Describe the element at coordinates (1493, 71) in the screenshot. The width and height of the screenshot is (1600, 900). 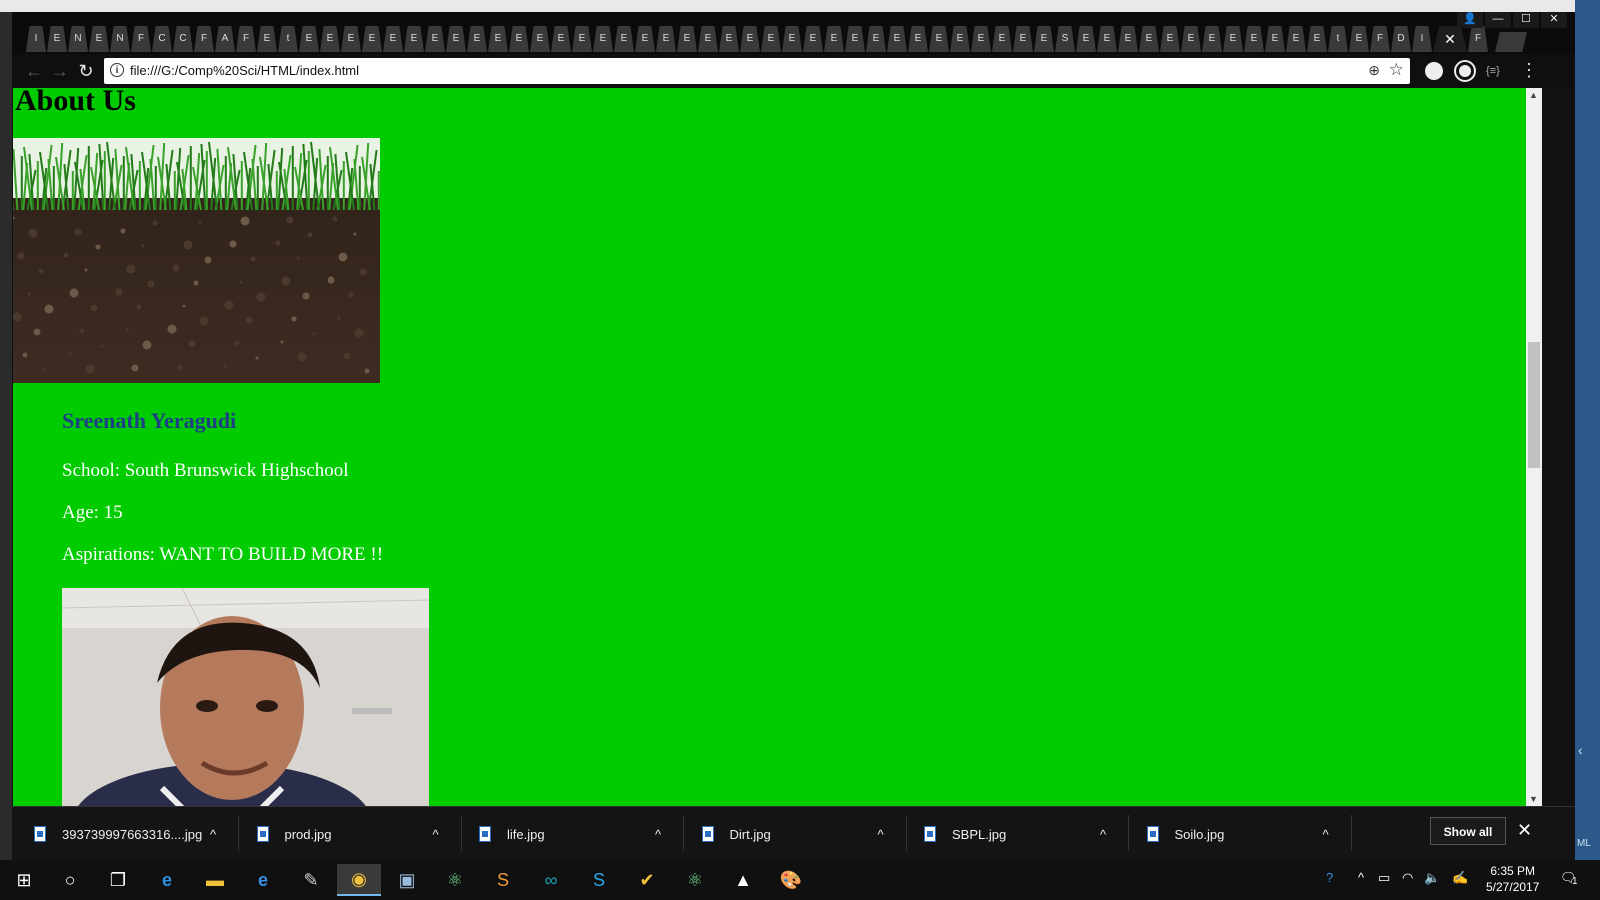
I see `extension-icon-3: {≡}` at that location.